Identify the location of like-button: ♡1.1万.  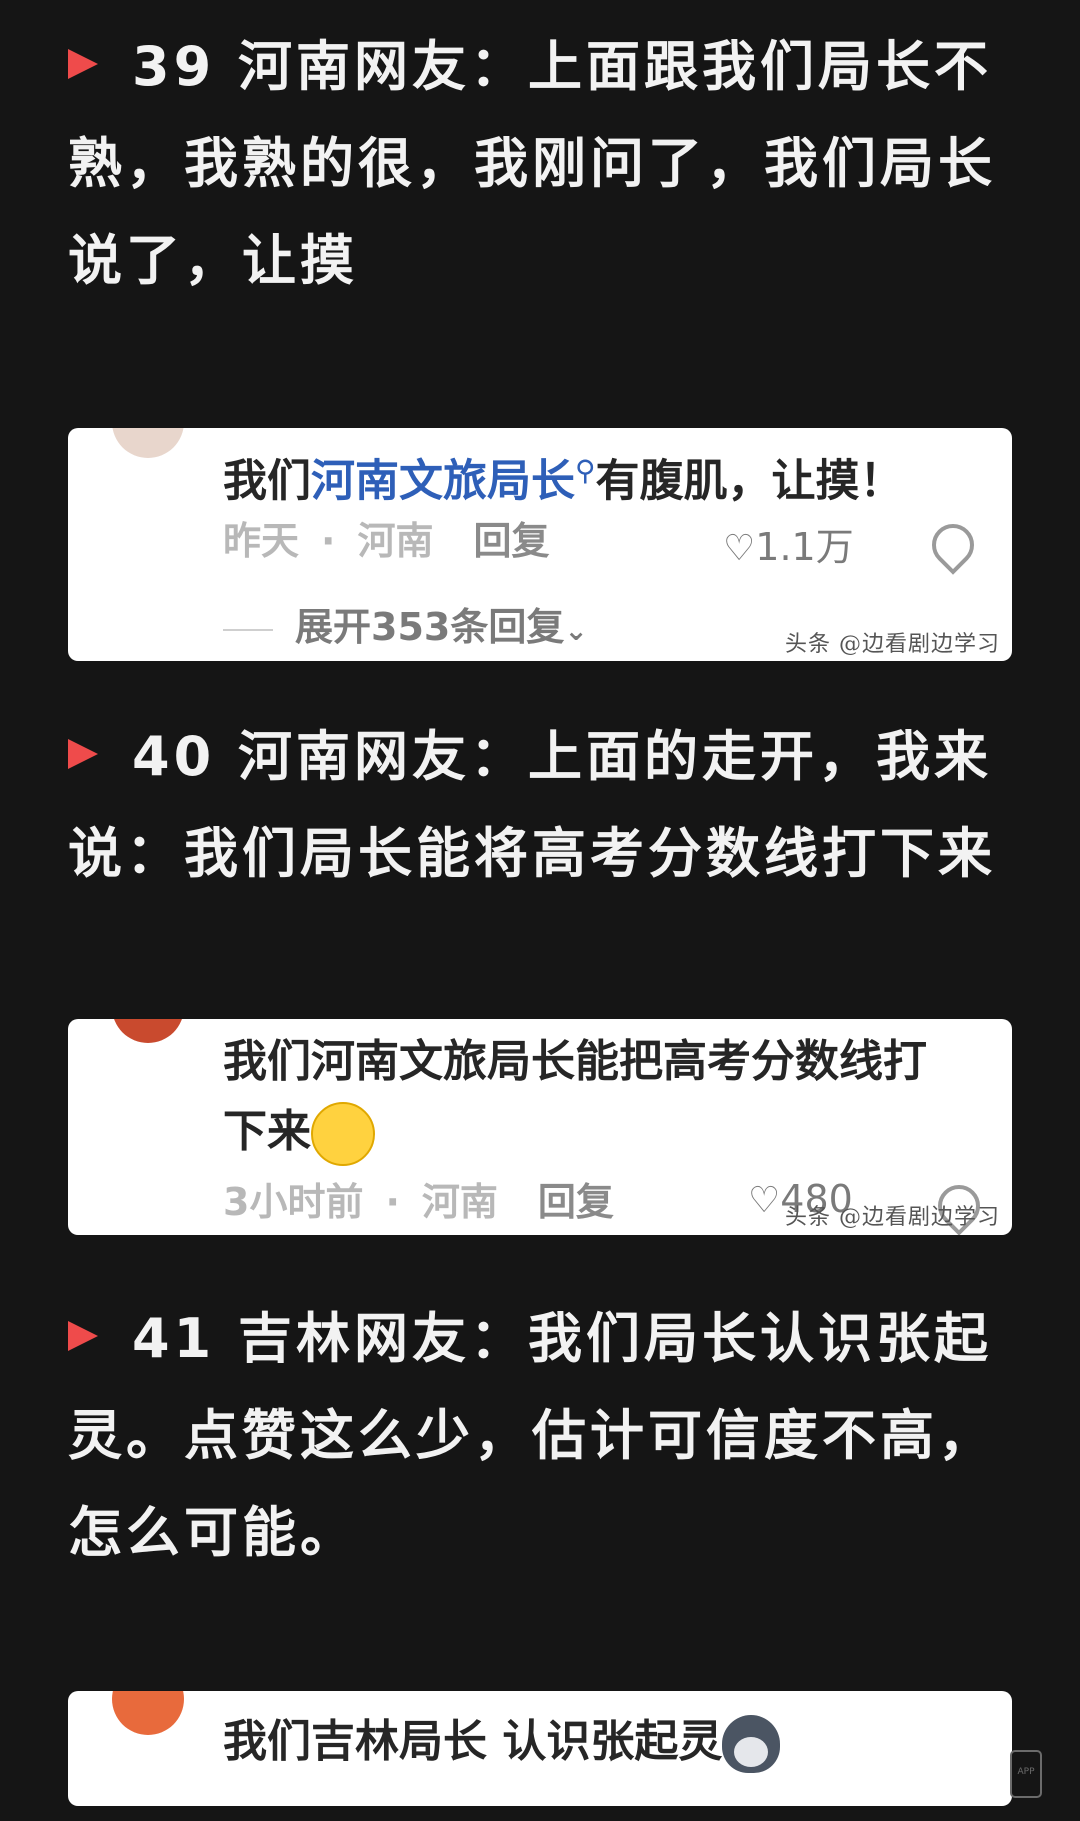
(788, 543).